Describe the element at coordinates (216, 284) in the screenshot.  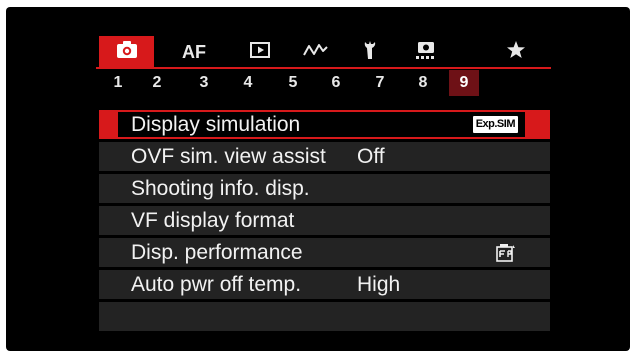
I see `menu-item-label: Auto pwr off temp.` at that location.